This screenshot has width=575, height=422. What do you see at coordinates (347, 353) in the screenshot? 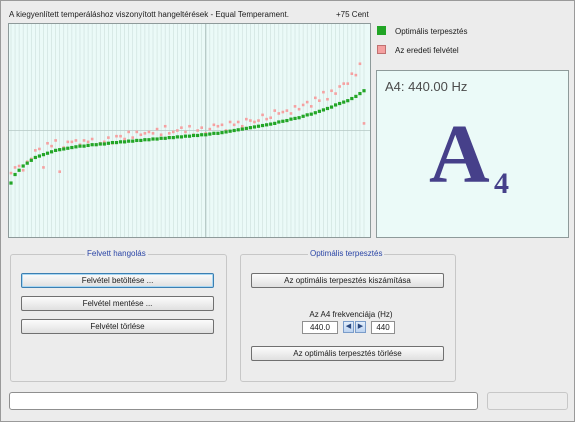
I see `delete-optimal-stretch-button: Az optimális terpesztés törlése` at bounding box center [347, 353].